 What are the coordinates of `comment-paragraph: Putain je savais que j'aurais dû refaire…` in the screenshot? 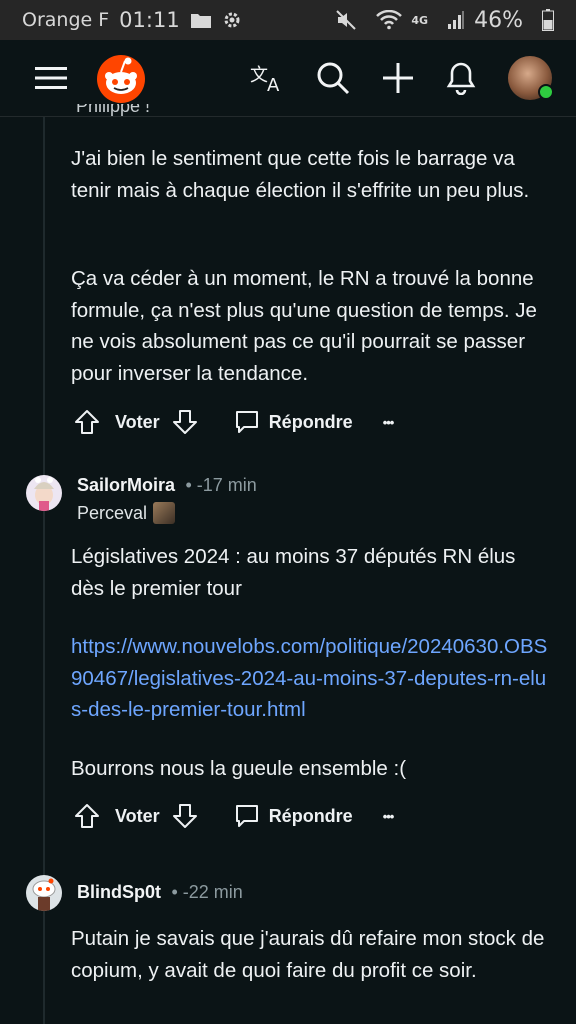 It's located at (308, 954).